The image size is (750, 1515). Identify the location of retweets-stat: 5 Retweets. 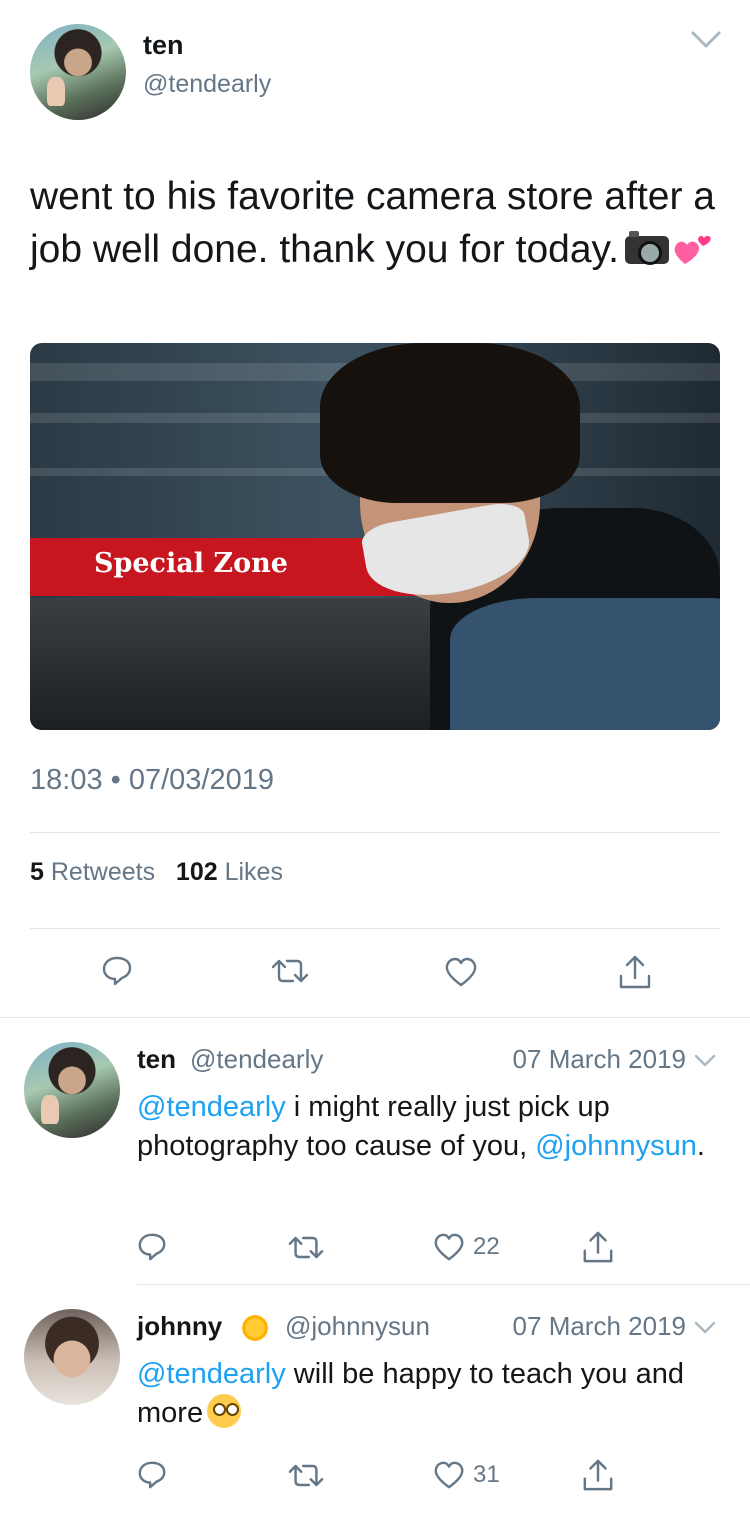
(92, 872).